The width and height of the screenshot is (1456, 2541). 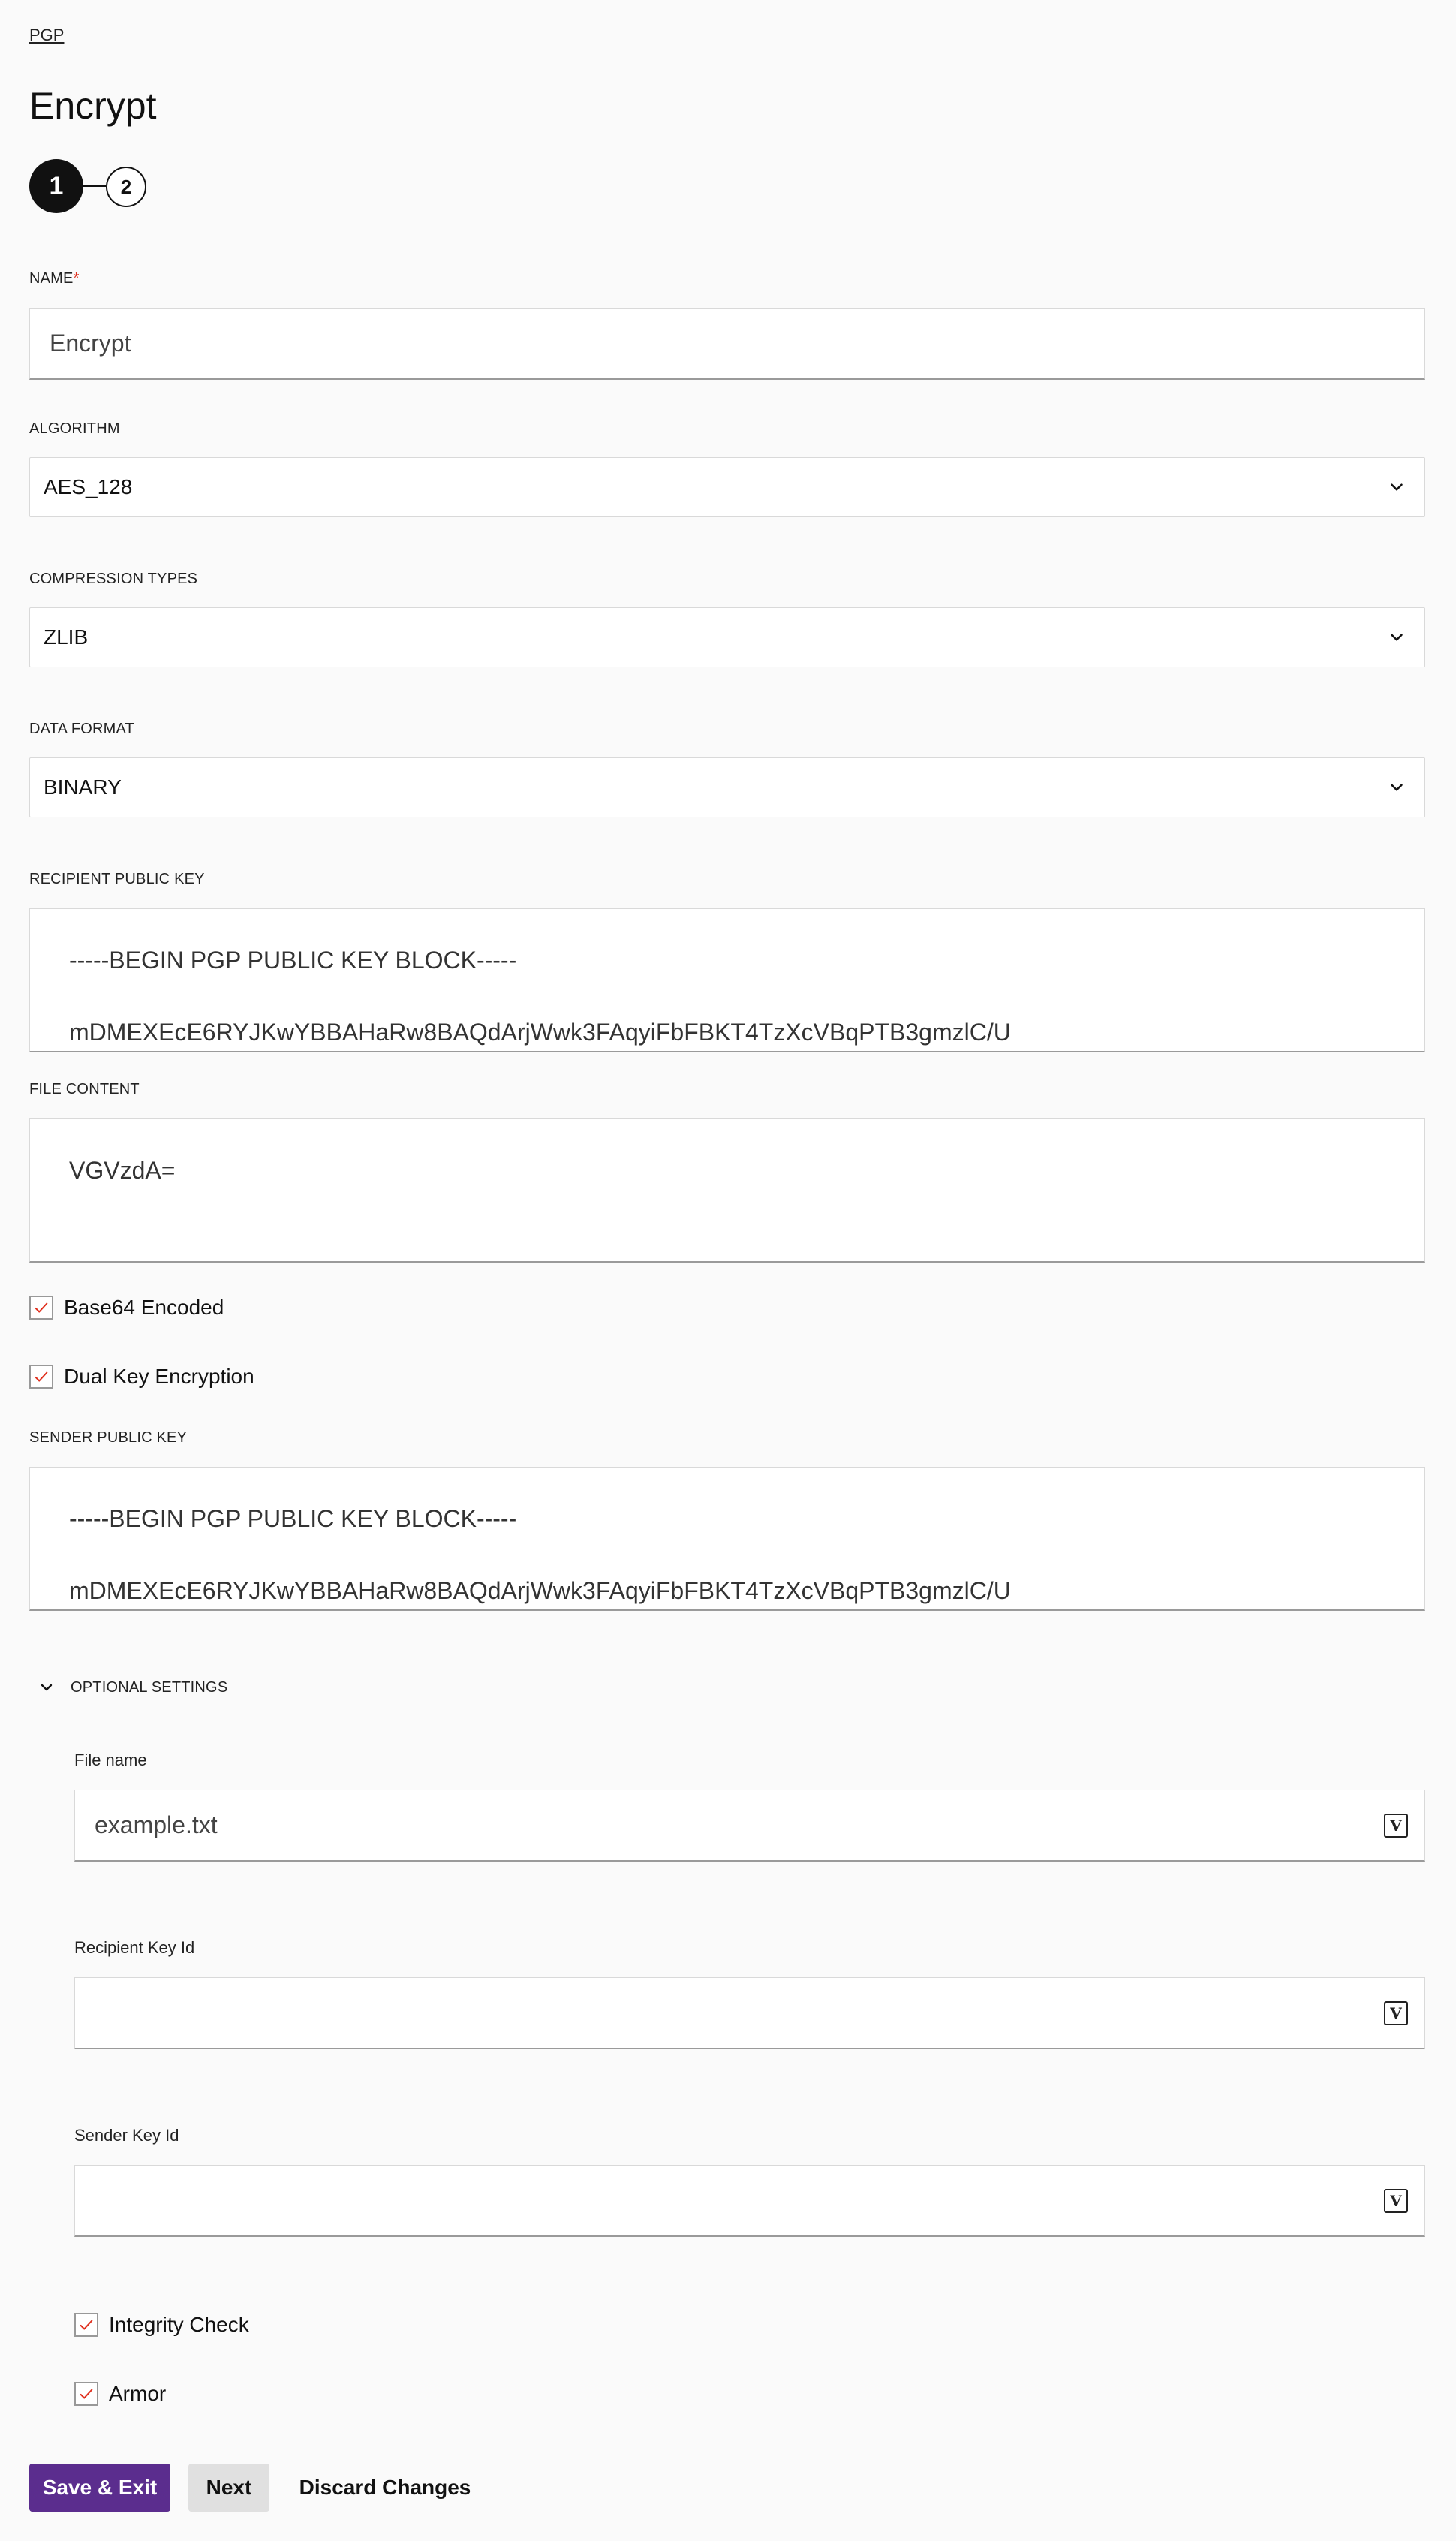 What do you see at coordinates (88, 486) in the screenshot?
I see `algorithm-selected-value: AES_128` at bounding box center [88, 486].